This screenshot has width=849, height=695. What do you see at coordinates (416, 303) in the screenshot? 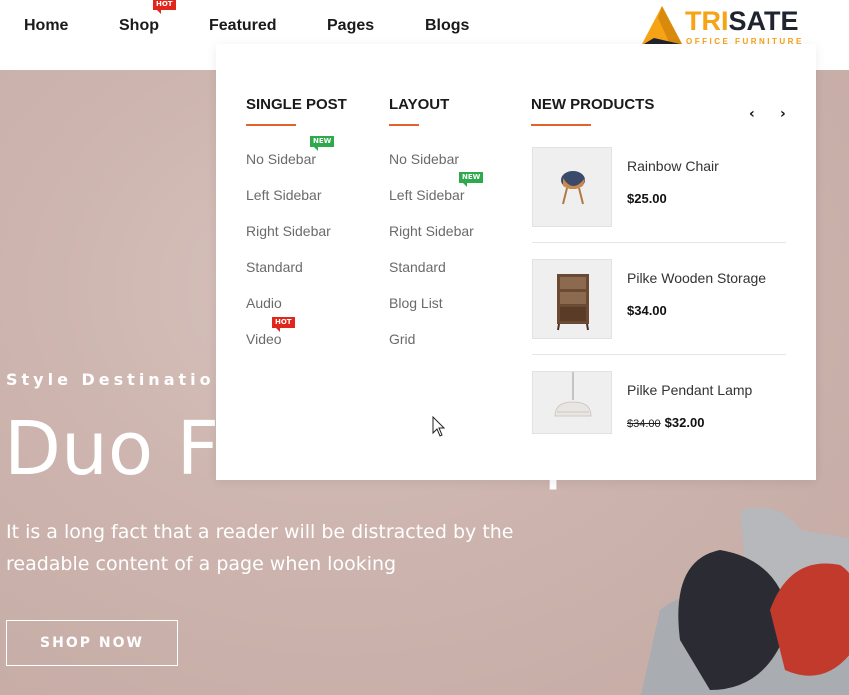
I see `layout-blog-list-link: Blog List` at bounding box center [416, 303].